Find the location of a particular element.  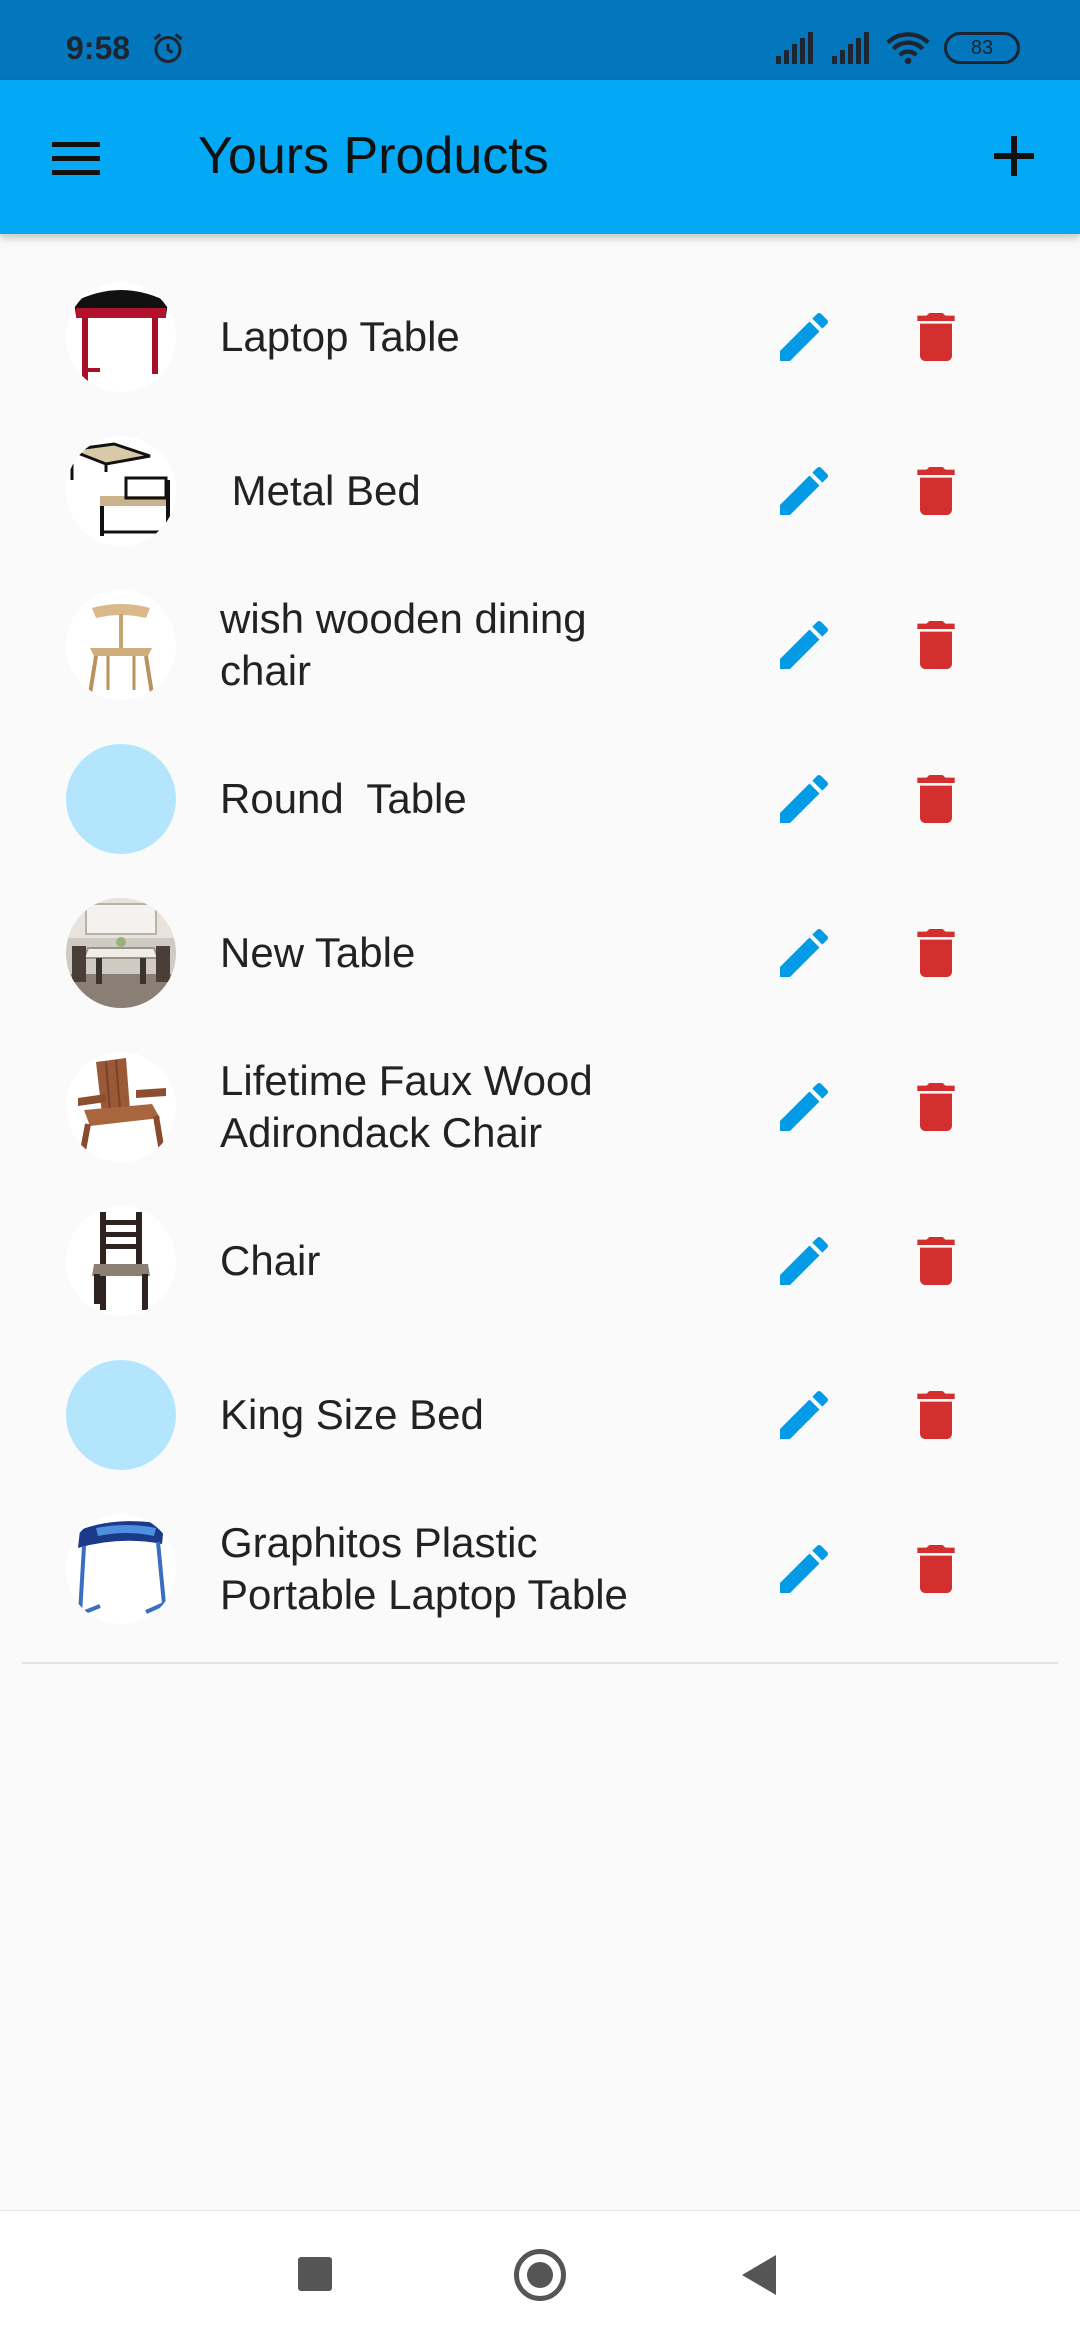

battery-level: 83 is located at coordinates (982, 47).